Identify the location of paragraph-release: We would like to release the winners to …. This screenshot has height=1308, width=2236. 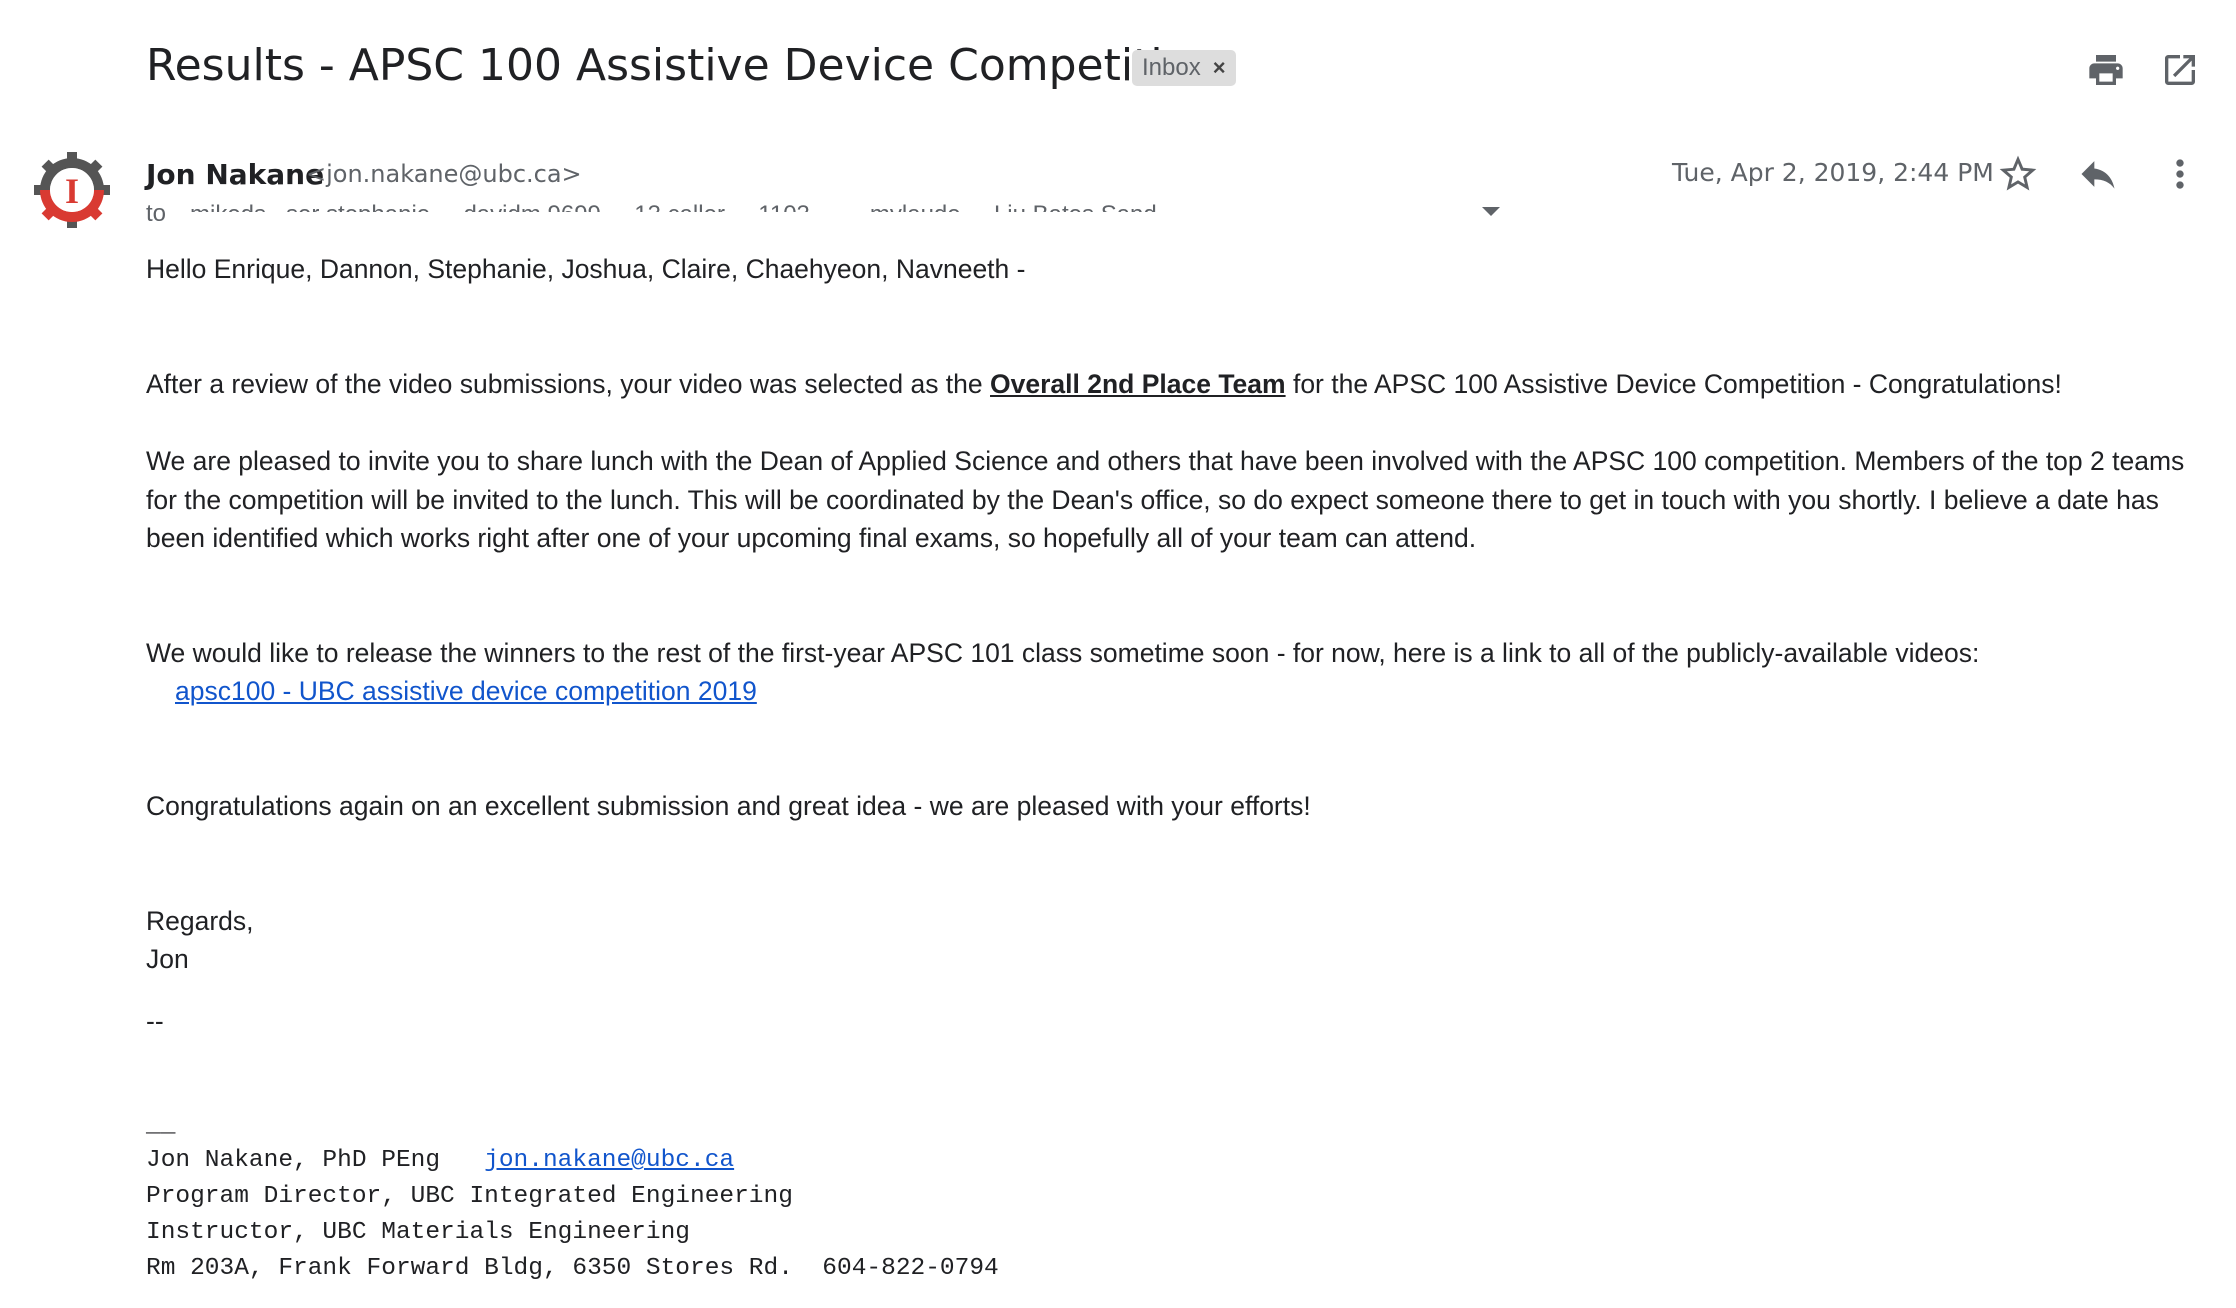
(1063, 653).